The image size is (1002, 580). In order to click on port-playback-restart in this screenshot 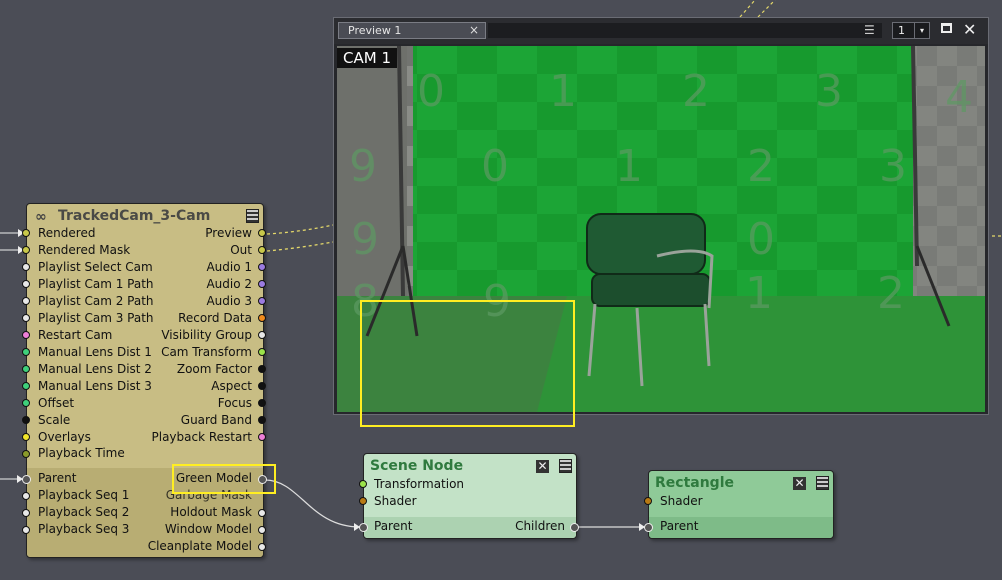, I will do `click(262, 437)`.